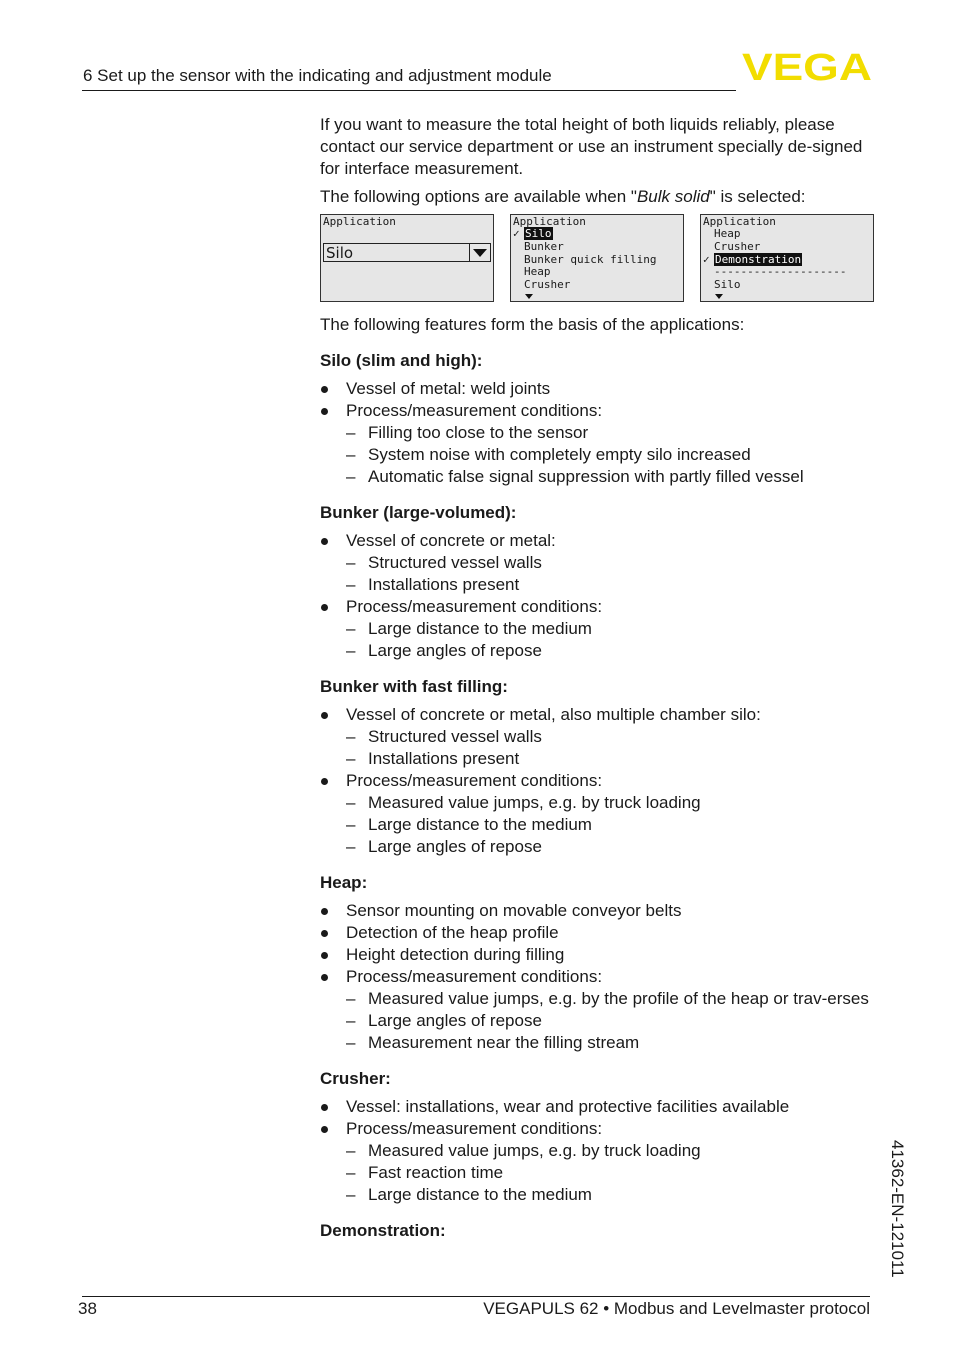 The width and height of the screenshot is (954, 1354). What do you see at coordinates (344, 882) in the screenshot?
I see `section-heading: Heap:` at bounding box center [344, 882].